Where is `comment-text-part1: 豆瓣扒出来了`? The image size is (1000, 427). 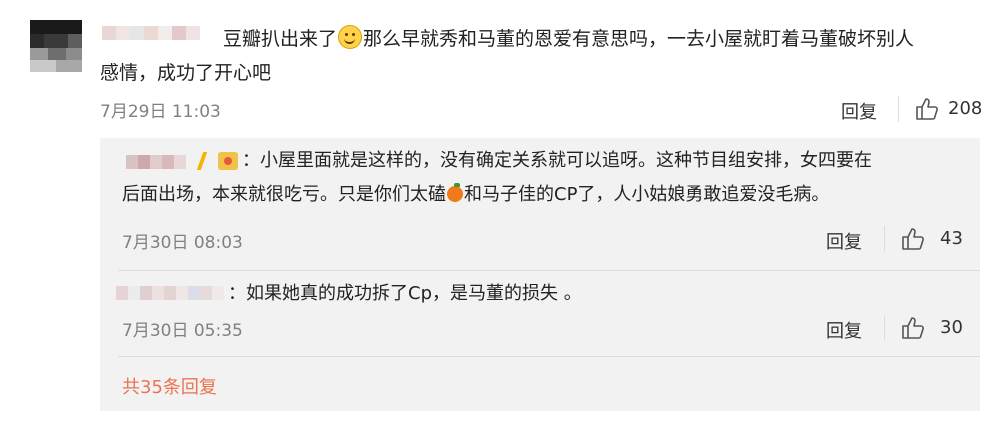
comment-text-part1: 豆瓣扒出来了 is located at coordinates (280, 39).